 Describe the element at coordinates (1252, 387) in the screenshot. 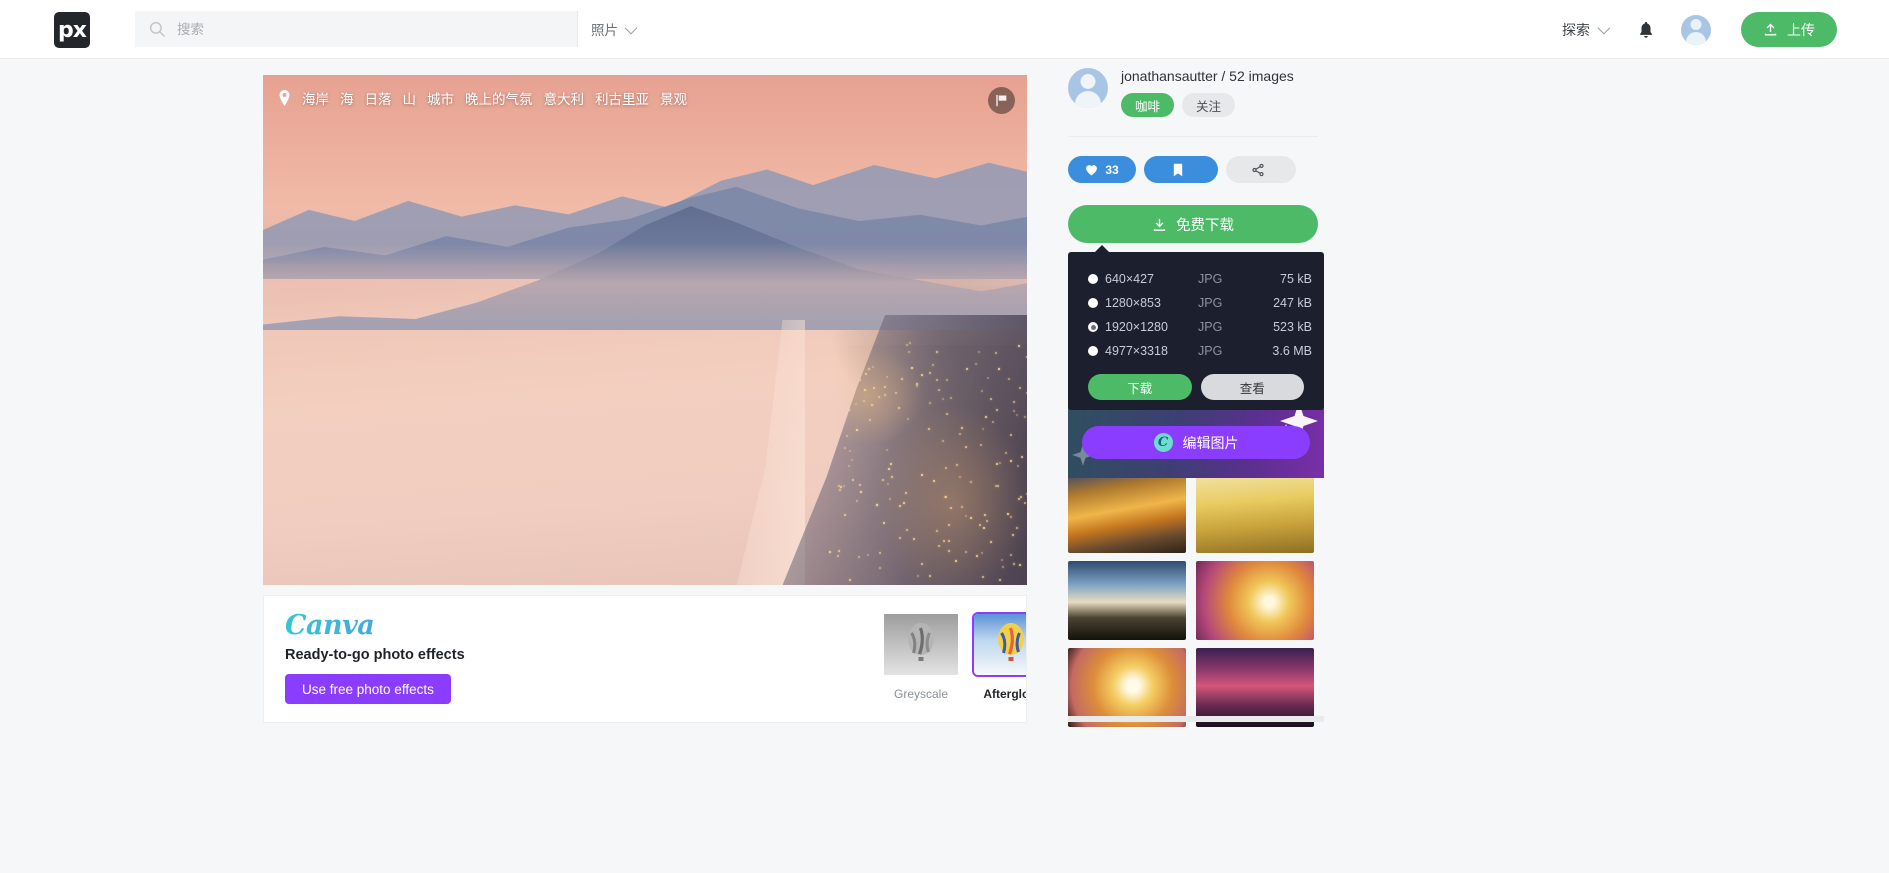

I see `view-button: 查看` at that location.